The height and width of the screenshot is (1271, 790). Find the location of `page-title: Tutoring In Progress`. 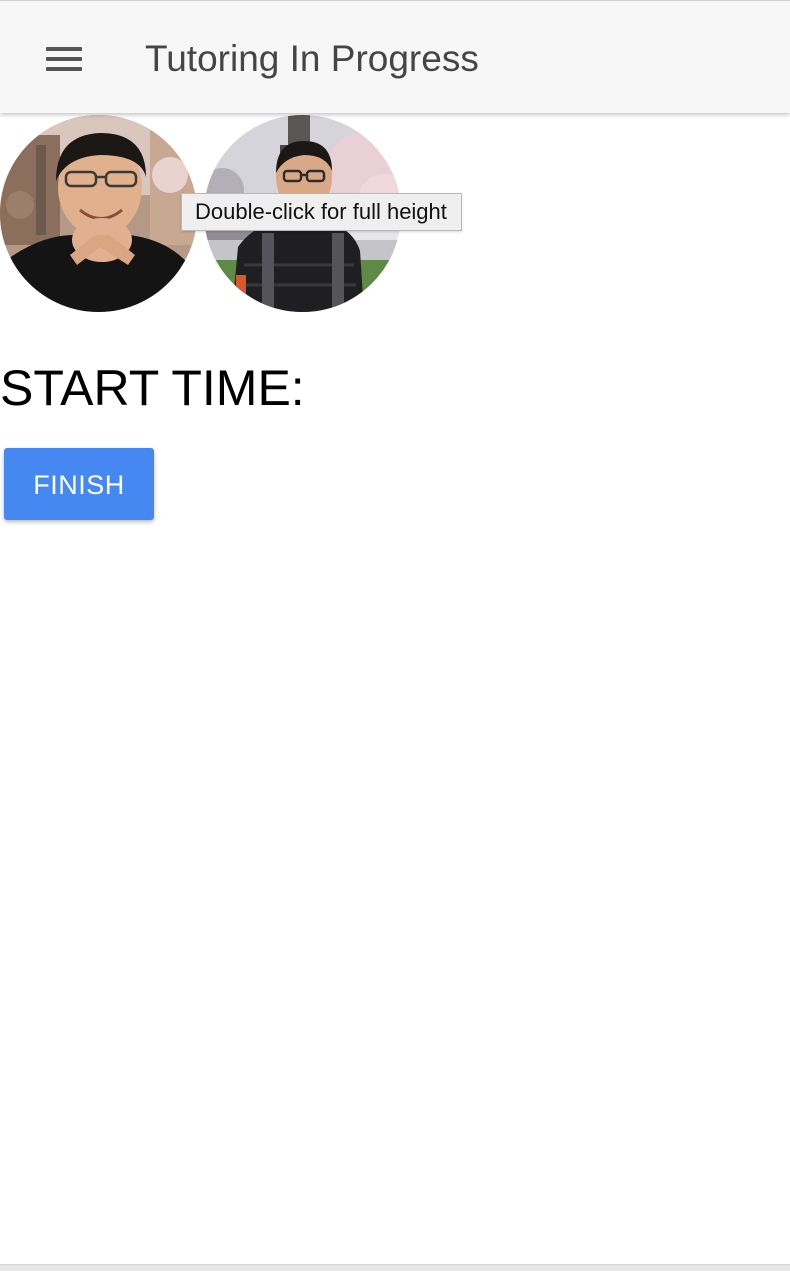

page-title: Tutoring In Progress is located at coordinates (312, 58).